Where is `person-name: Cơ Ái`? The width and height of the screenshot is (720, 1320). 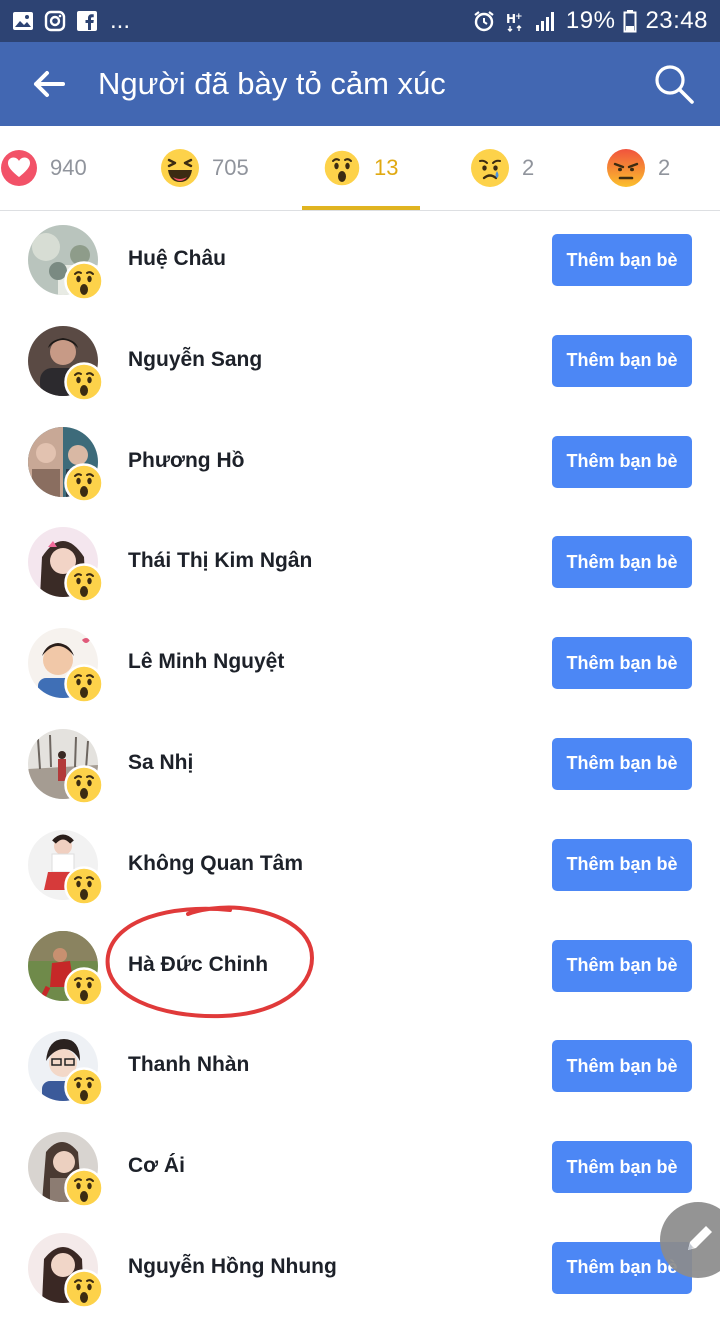
person-name: Cơ Ái is located at coordinates (156, 1166).